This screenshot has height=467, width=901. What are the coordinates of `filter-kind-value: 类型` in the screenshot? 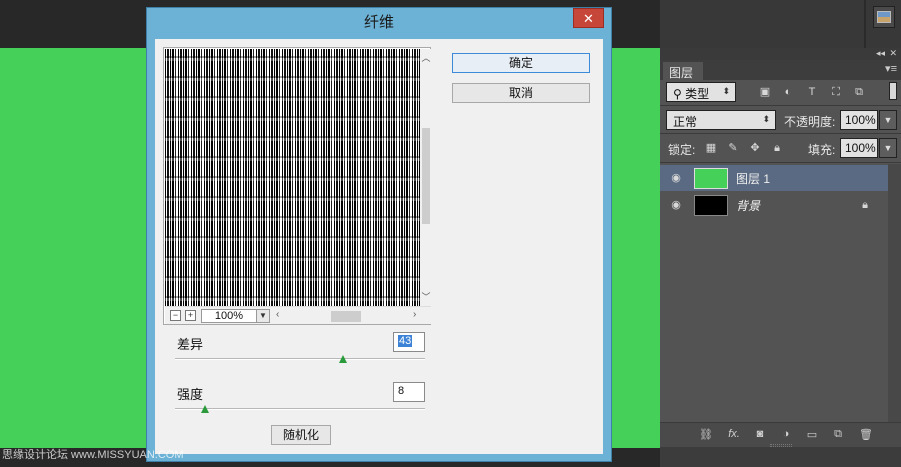 It's located at (697, 94).